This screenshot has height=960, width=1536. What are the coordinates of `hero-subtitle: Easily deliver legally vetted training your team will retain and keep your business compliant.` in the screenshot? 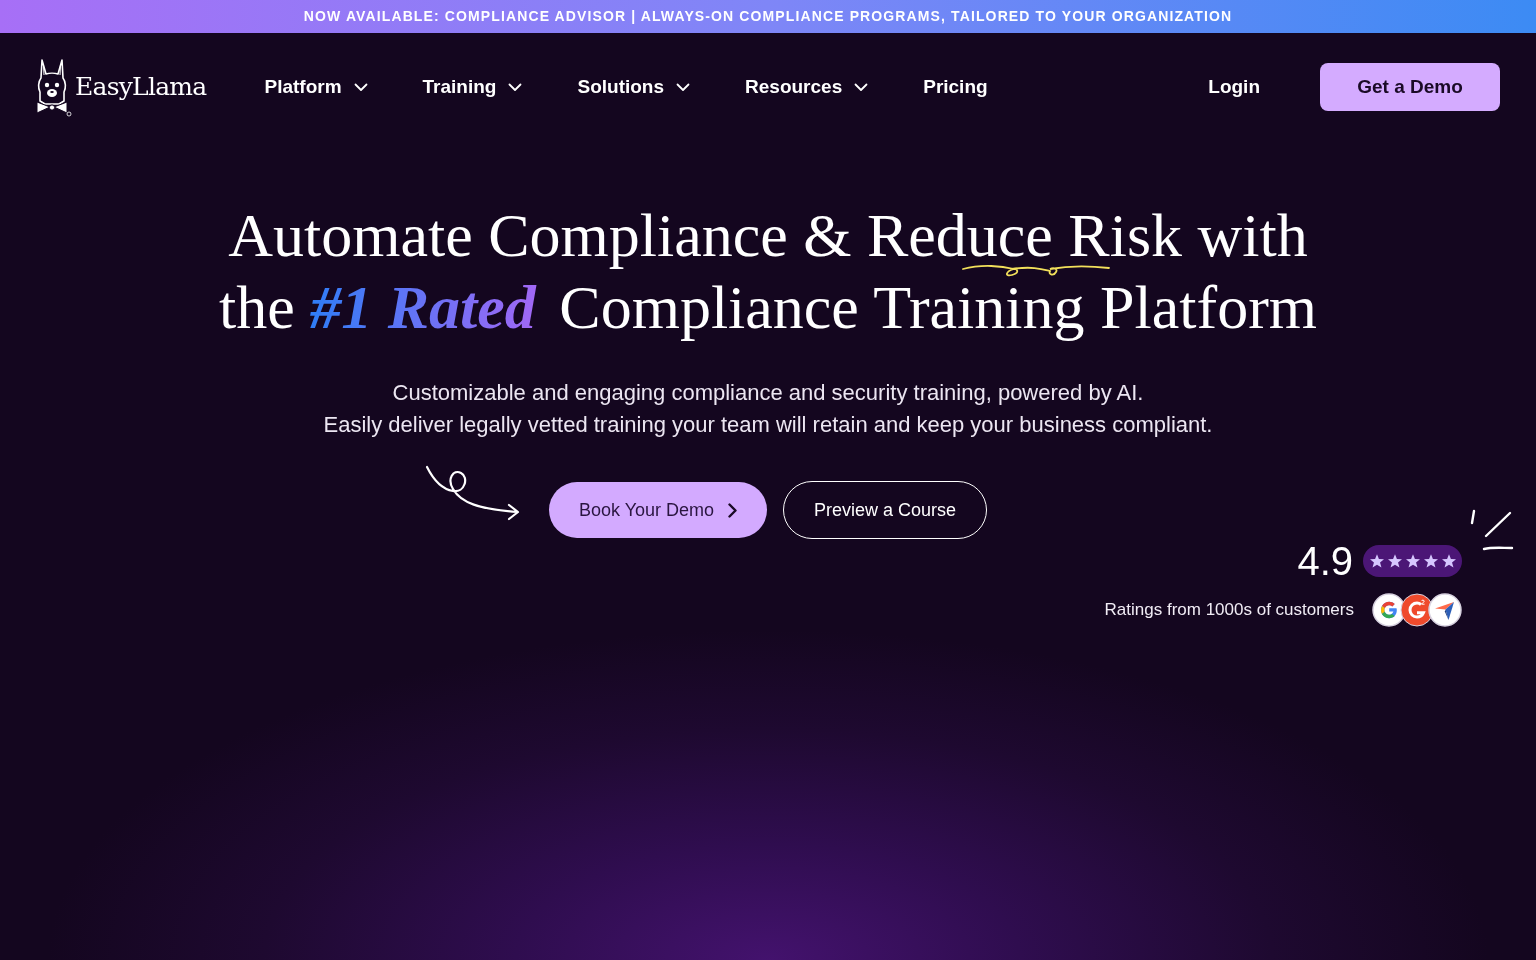 It's located at (768, 425).